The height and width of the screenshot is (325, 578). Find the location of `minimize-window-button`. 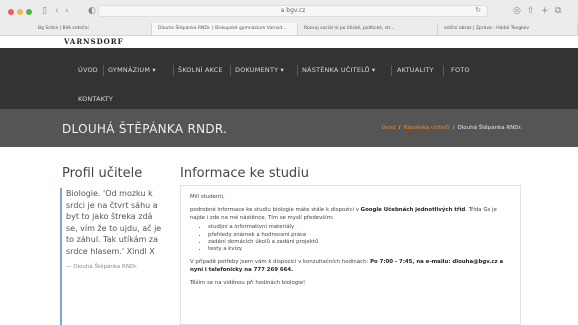

minimize-window-button is located at coordinates (20, 12).